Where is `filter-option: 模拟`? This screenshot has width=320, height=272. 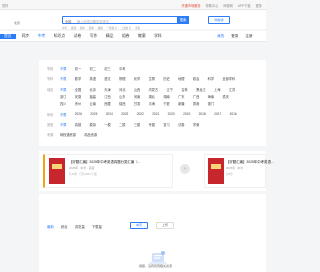
filter-option: 模拟 is located at coordinates (93, 124).